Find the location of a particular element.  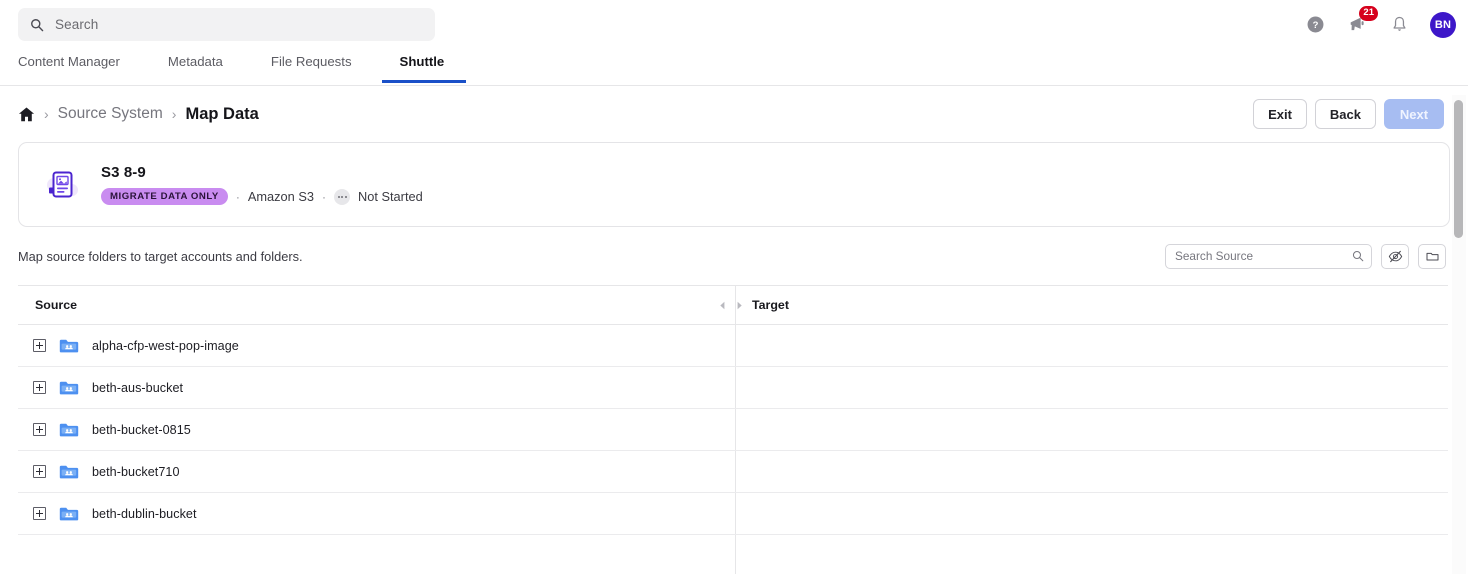

breadcrumb-parent: Source System is located at coordinates (110, 114).